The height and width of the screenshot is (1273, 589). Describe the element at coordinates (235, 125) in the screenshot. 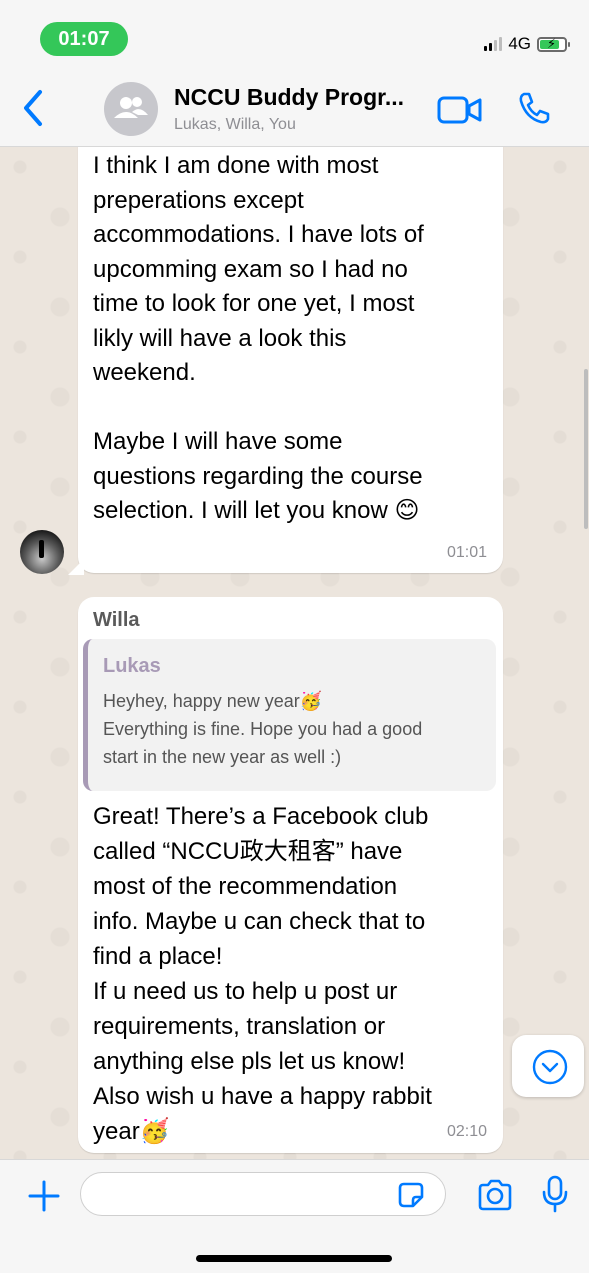

I see `chat-participants: Lukas, Willa, You` at that location.